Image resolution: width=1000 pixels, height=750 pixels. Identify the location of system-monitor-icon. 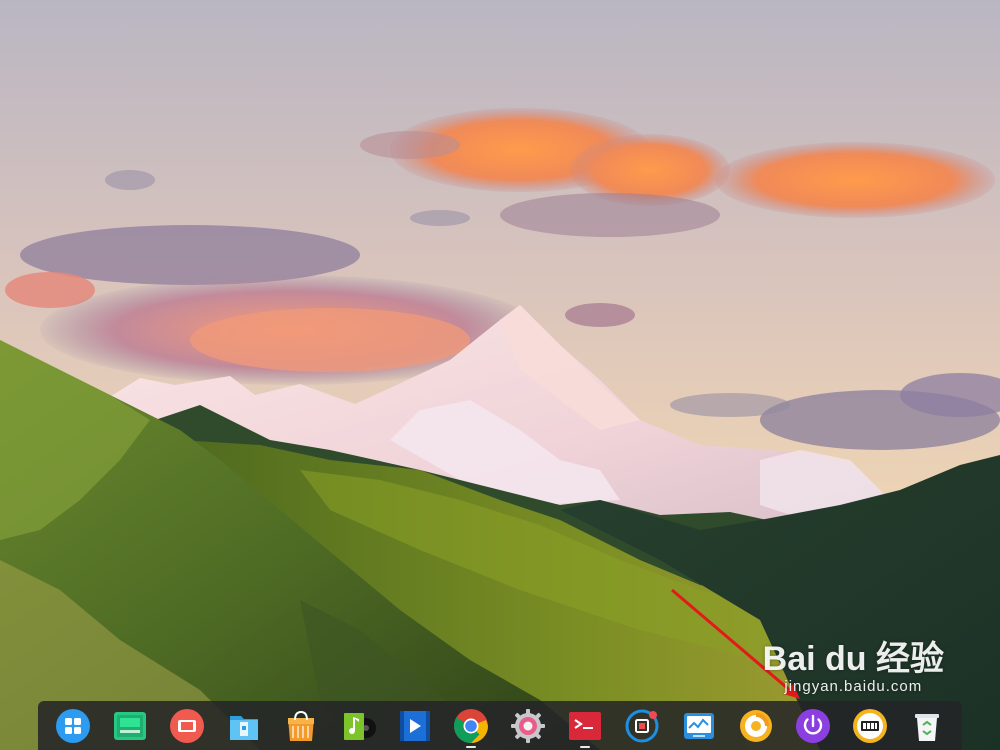
(699, 725).